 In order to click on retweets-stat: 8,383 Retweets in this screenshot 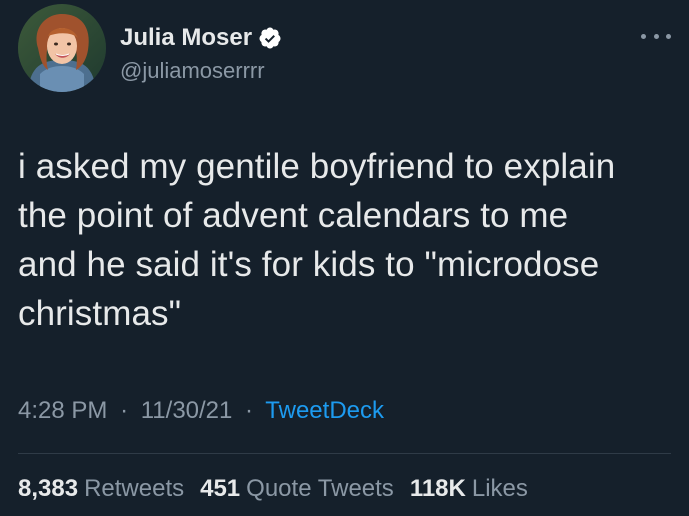, I will do `click(101, 489)`.